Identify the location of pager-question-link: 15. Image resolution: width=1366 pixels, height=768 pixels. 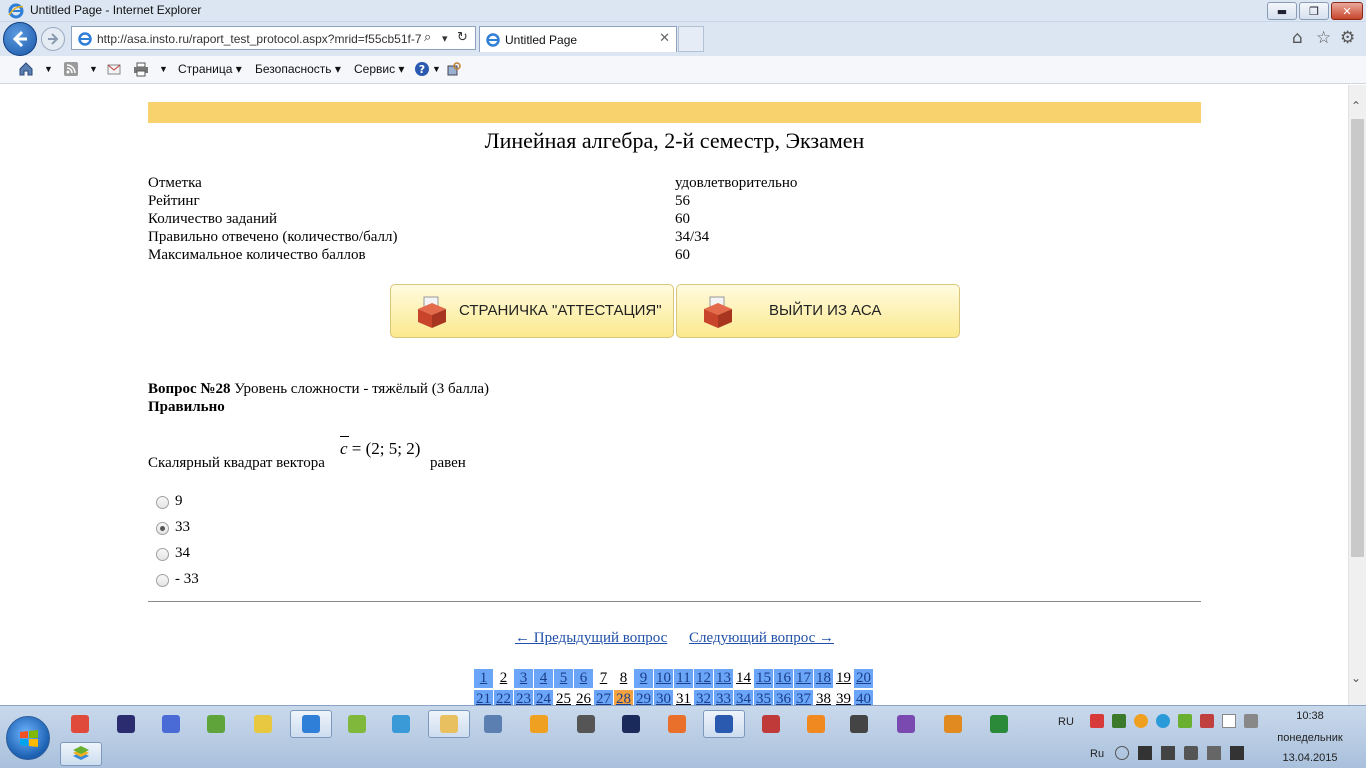
(763, 678).